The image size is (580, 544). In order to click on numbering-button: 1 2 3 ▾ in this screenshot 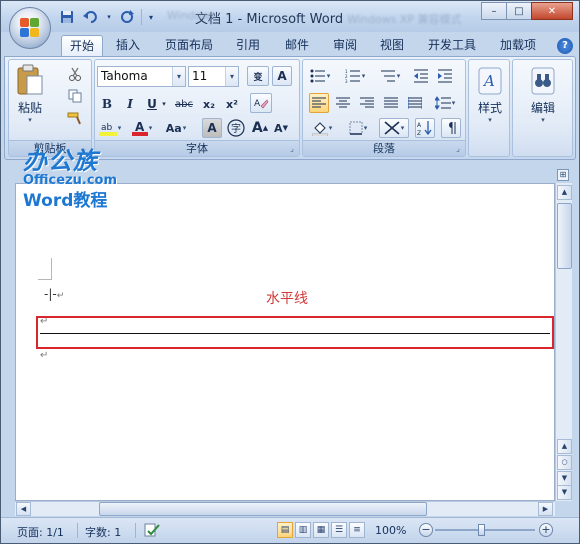, I will do `click(355, 76)`.